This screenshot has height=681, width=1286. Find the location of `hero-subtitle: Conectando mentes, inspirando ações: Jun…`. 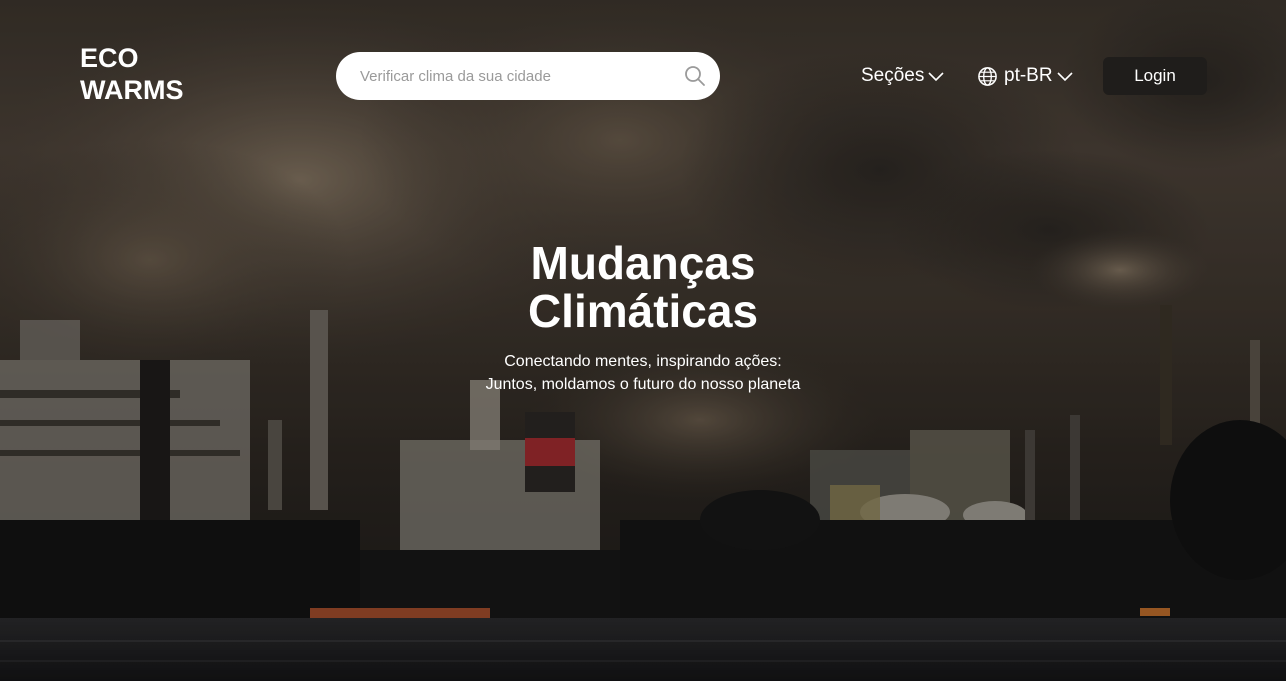

hero-subtitle: Conectando mentes, inspirando ações: Jun… is located at coordinates (643, 373).